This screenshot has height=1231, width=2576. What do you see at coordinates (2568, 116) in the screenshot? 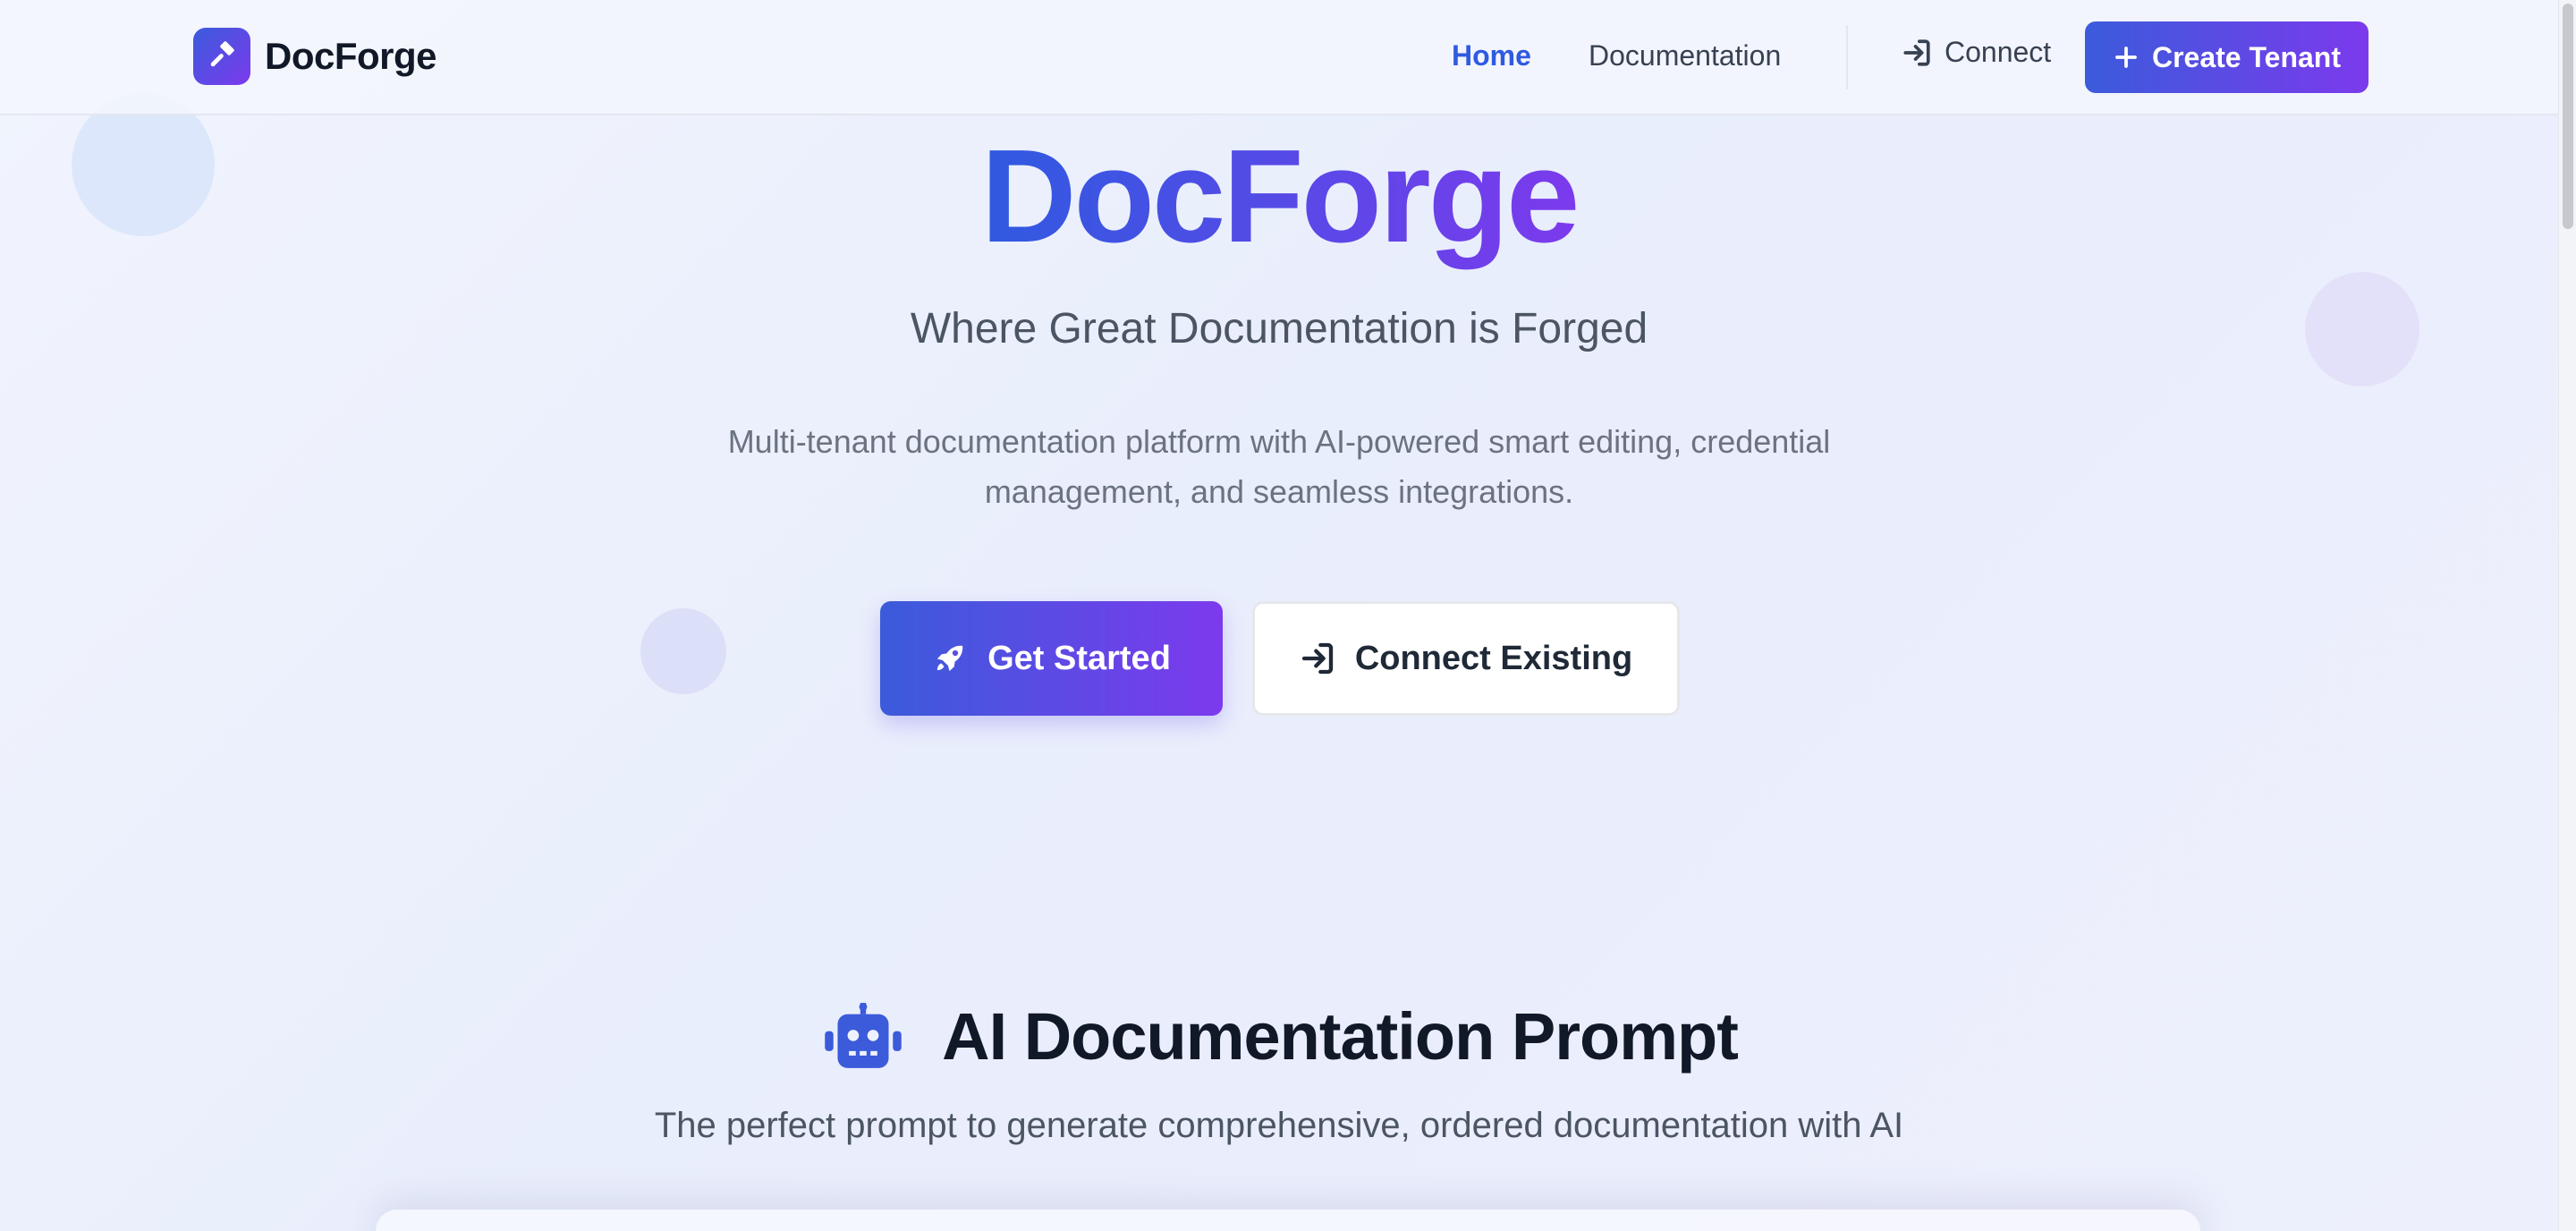
I see `scrollbar-thumb` at bounding box center [2568, 116].